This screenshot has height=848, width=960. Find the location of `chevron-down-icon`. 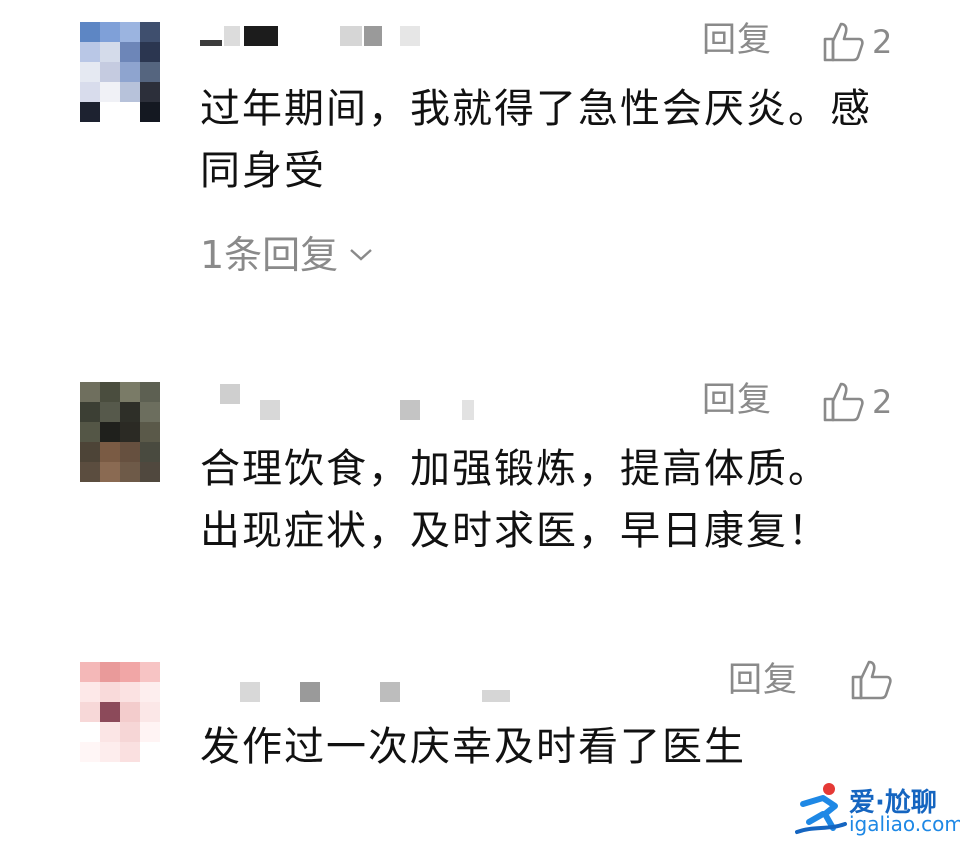

chevron-down-icon is located at coordinates (361, 255).